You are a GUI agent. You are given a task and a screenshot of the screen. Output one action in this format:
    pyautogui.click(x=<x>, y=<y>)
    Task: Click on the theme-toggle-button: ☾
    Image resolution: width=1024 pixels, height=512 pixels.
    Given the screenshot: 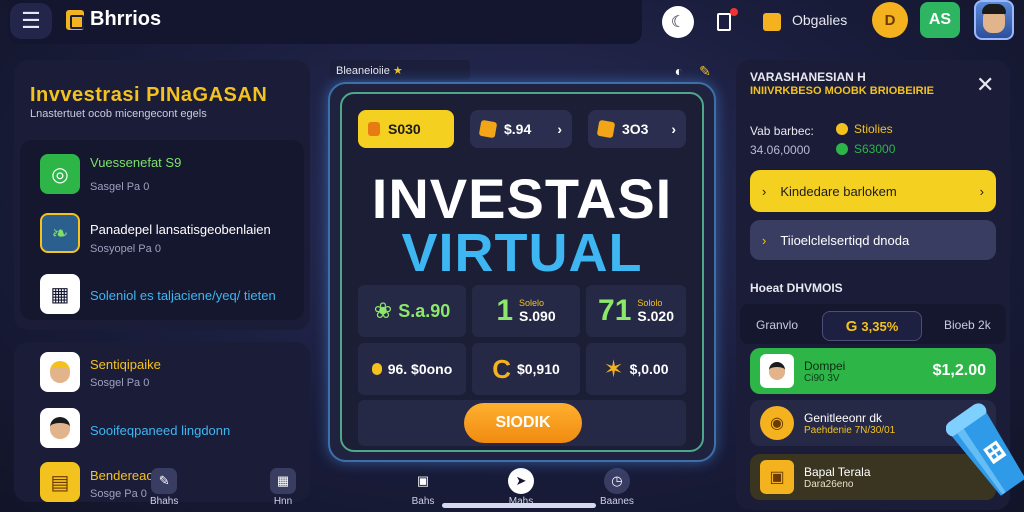 What is the action you would take?
    pyautogui.click(x=678, y=22)
    